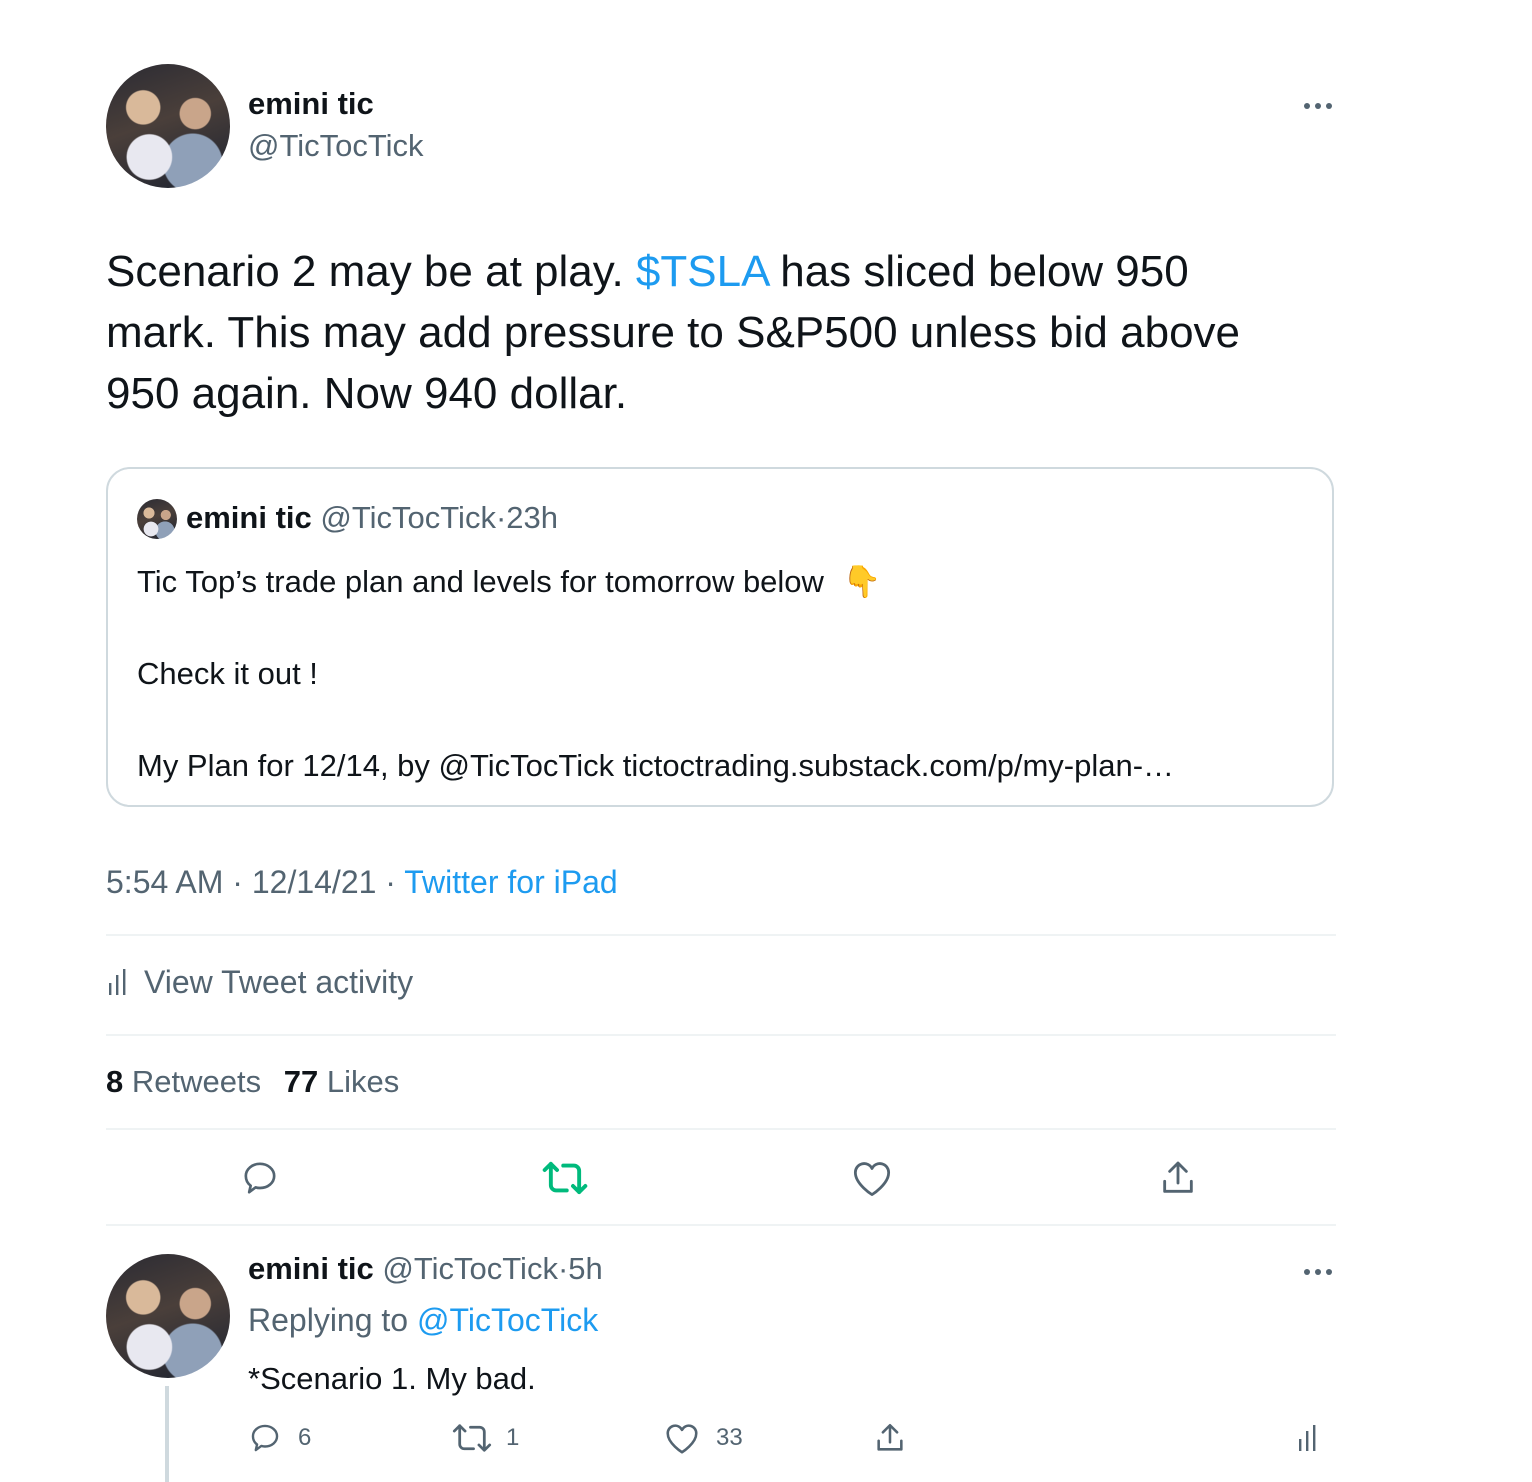 This screenshot has height=1482, width=1532. I want to click on retweets-count: 8, so click(115, 1081).